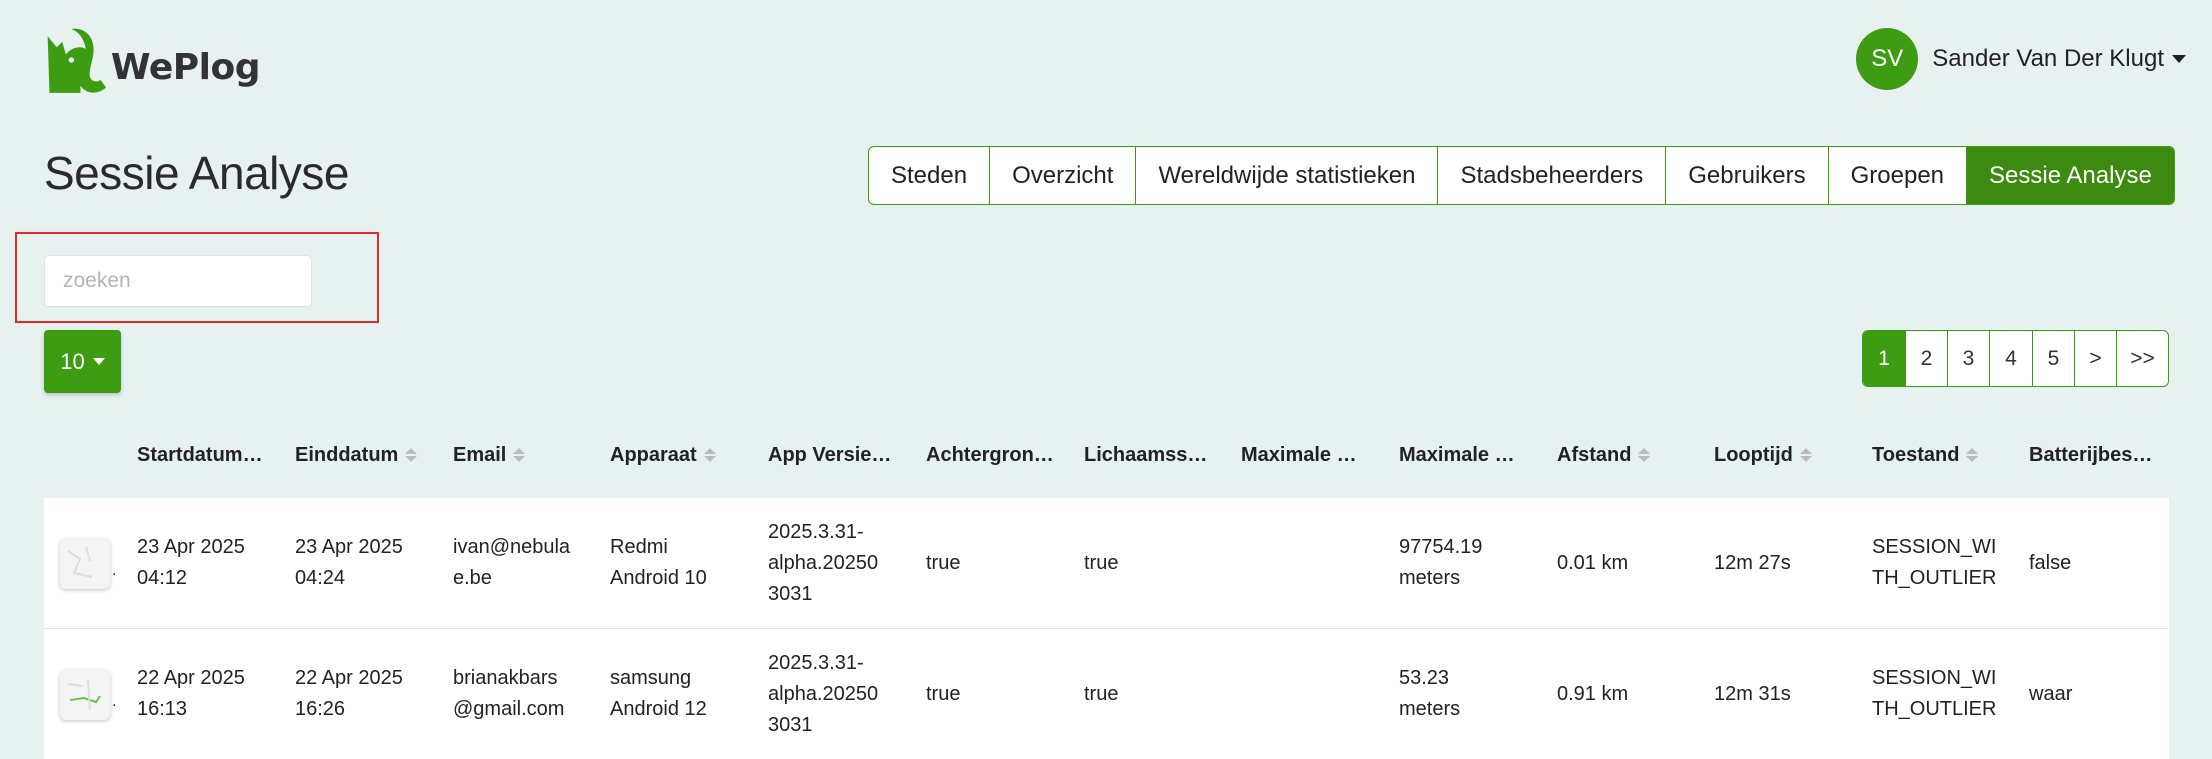 The image size is (2212, 759). I want to click on tab-groepen: Groepen, so click(1898, 175).